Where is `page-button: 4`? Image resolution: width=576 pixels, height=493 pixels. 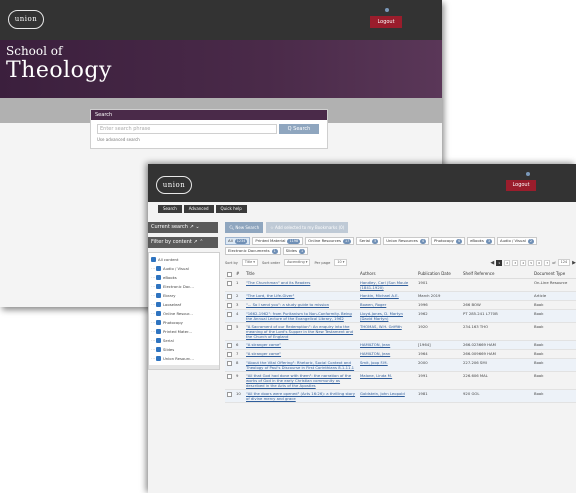
page-button: 4 is located at coordinates (523, 262).